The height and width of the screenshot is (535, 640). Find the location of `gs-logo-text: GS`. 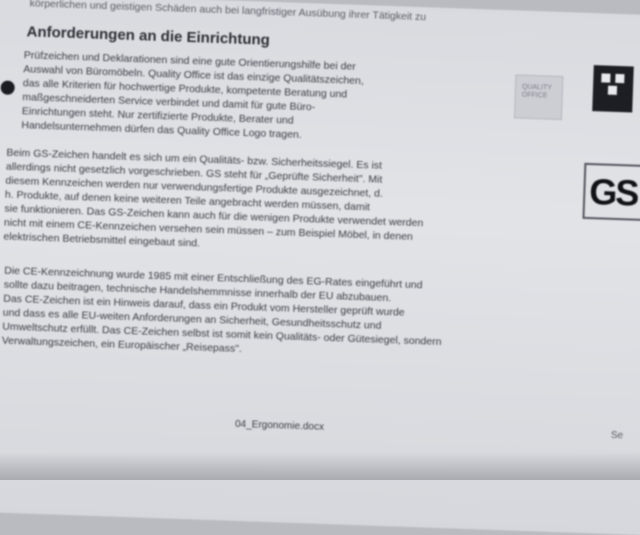

gs-logo-text: GS is located at coordinates (613, 192).